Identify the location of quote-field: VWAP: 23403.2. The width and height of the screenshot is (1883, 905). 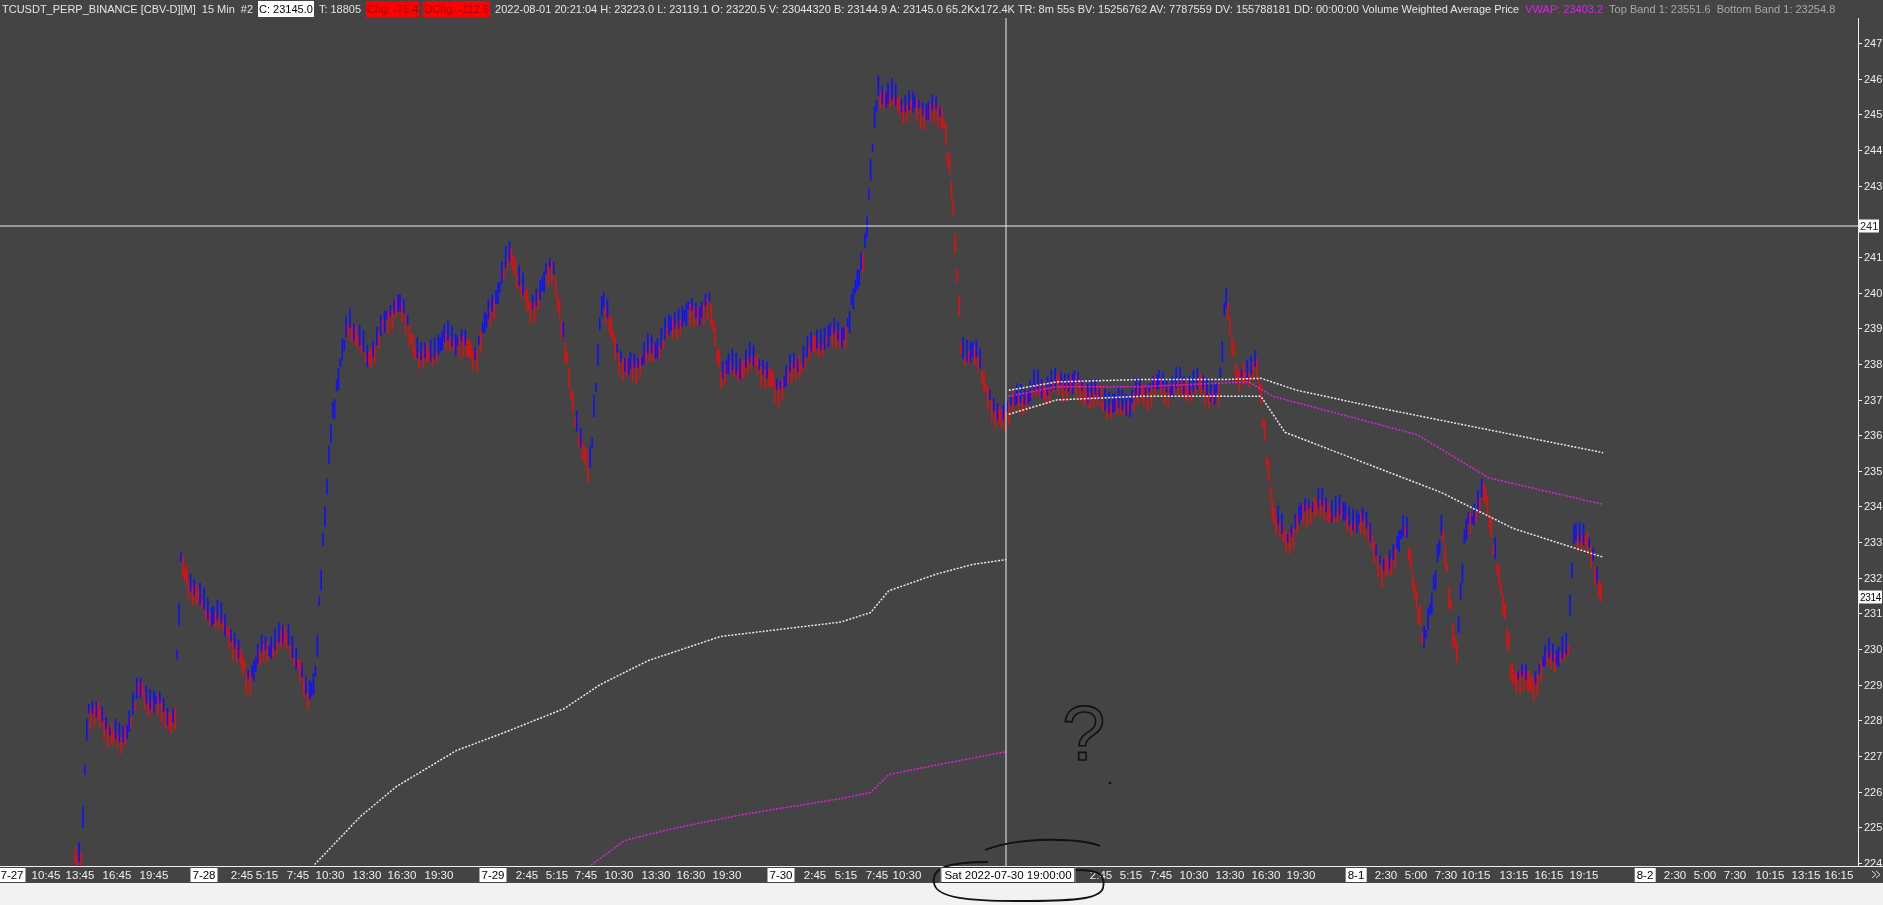
(1564, 9).